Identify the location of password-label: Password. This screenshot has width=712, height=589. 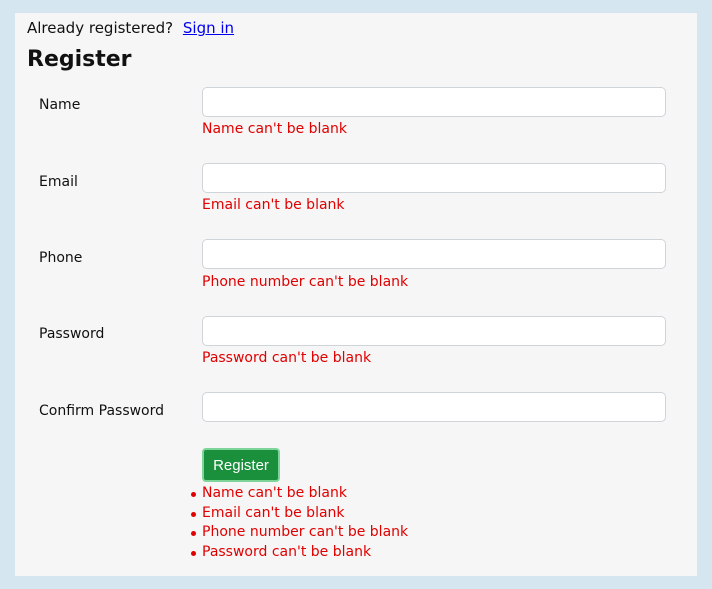
(72, 334).